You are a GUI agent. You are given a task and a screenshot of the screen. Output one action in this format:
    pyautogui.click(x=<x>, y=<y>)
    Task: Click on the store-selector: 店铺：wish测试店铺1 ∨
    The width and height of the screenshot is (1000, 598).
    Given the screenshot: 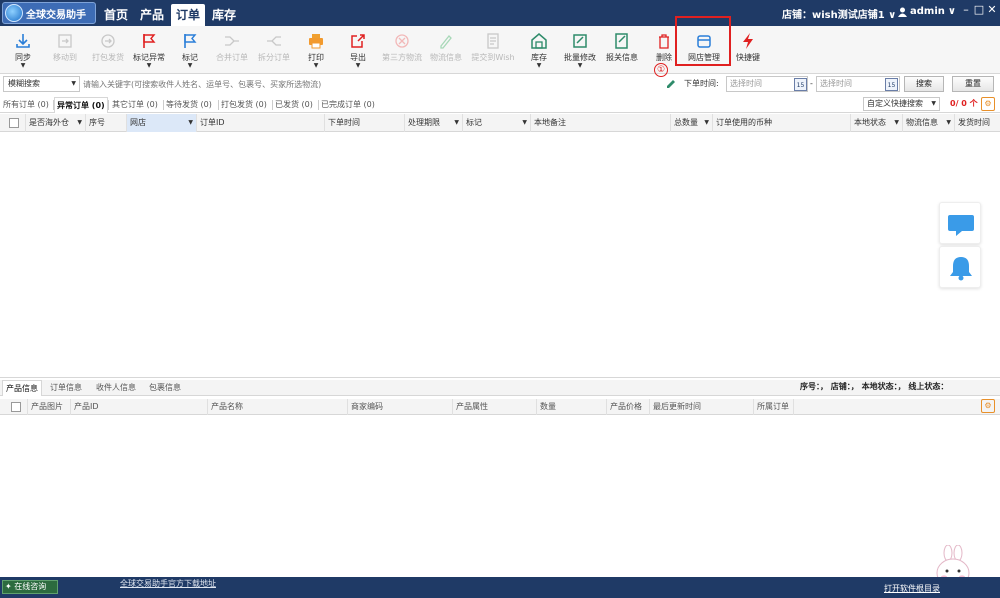 What is the action you would take?
    pyautogui.click(x=839, y=13)
    